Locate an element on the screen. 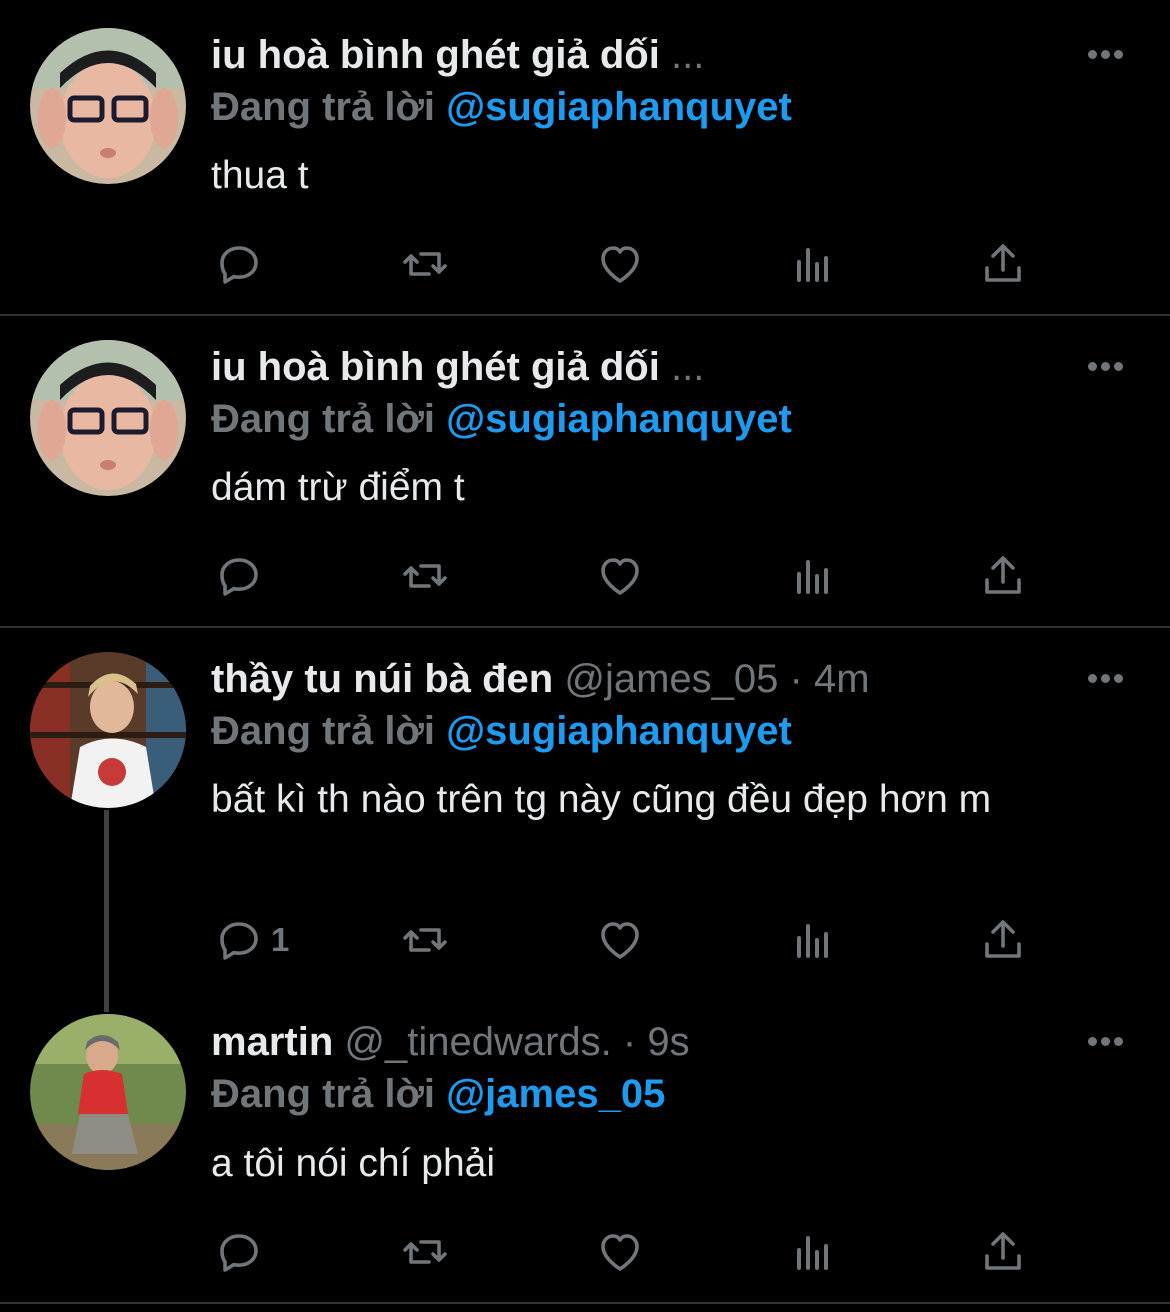 The width and height of the screenshot is (1170, 1312). reply-button: 1 is located at coordinates (252, 940).